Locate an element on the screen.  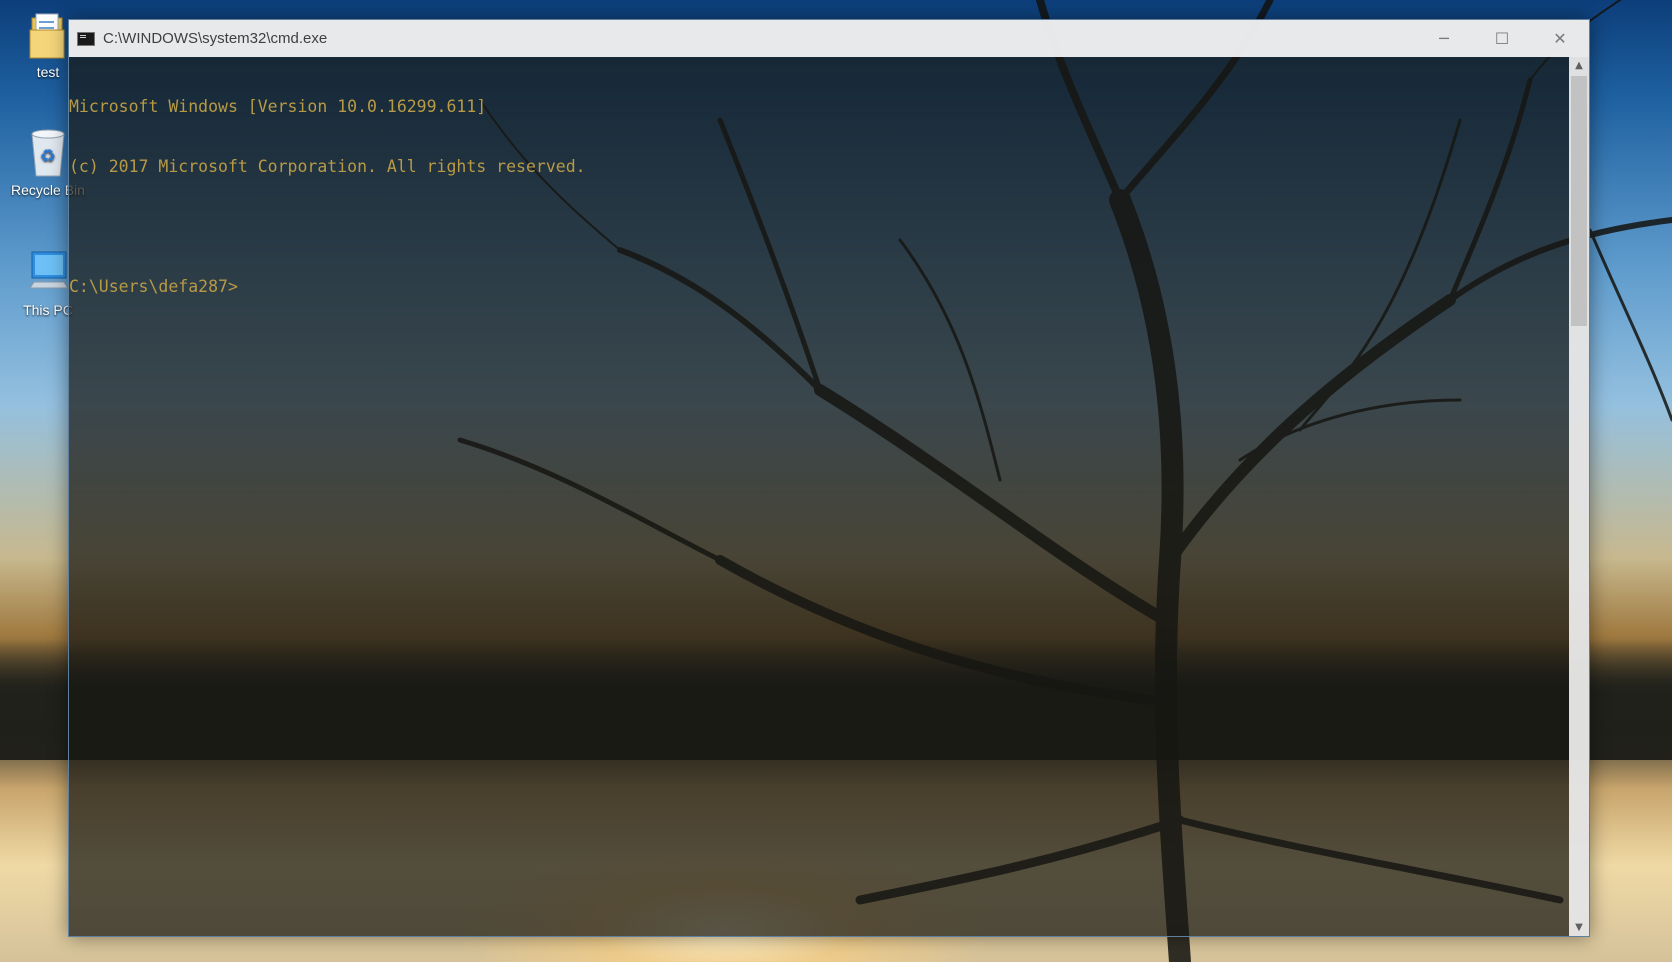
scroll-down-button: ▼ is located at coordinates (1579, 927).